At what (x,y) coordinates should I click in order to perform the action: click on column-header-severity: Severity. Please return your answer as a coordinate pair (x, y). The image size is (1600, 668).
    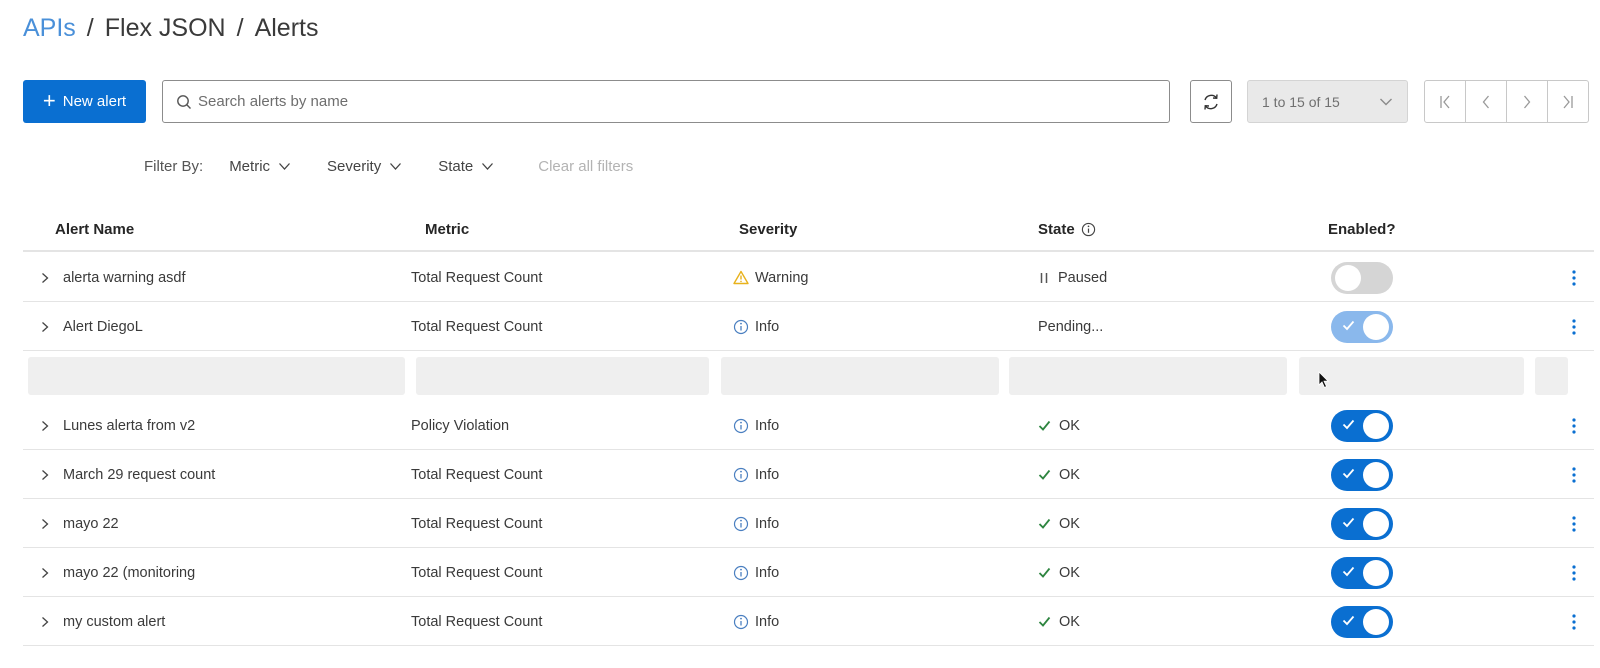
    Looking at the image, I should click on (768, 229).